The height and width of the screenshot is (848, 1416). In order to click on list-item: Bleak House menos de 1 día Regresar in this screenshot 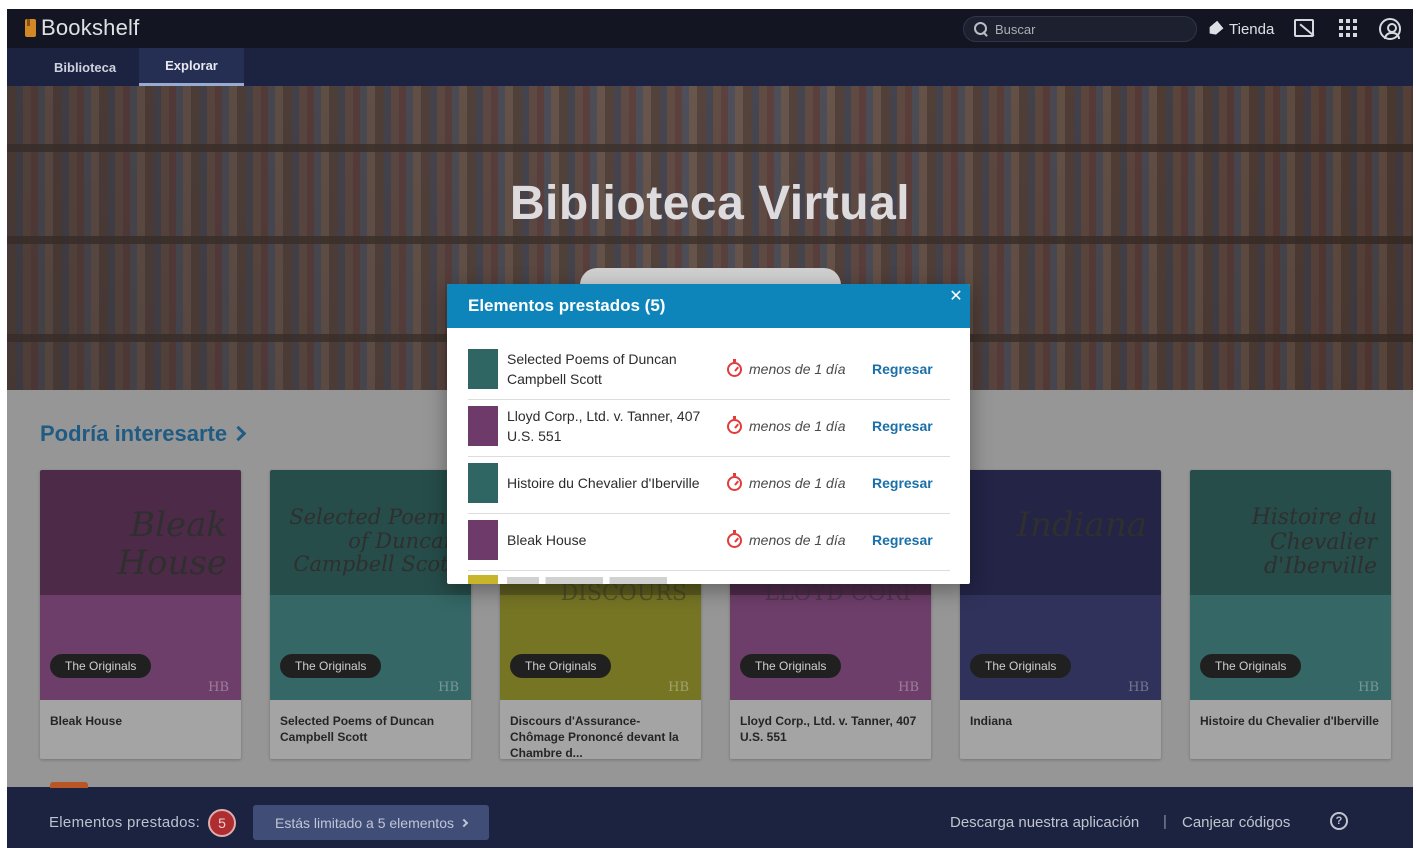, I will do `click(709, 542)`.